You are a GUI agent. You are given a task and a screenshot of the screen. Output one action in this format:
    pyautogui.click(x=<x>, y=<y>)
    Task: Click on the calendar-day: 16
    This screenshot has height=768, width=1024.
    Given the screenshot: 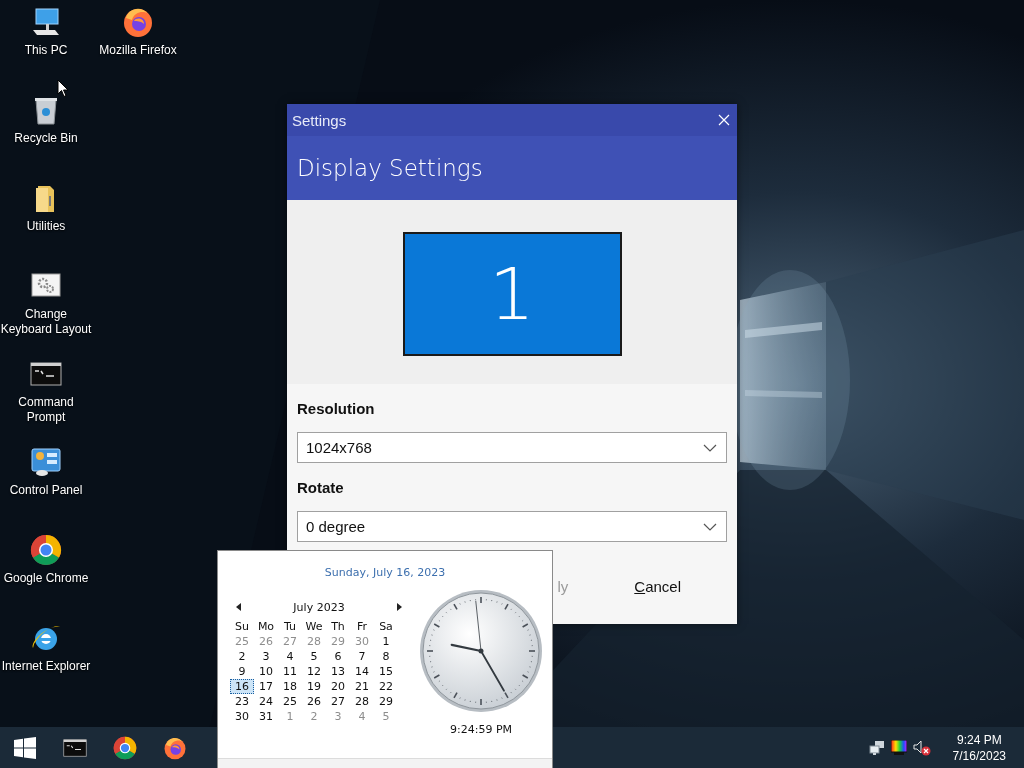 What is the action you would take?
    pyautogui.click(x=242, y=686)
    